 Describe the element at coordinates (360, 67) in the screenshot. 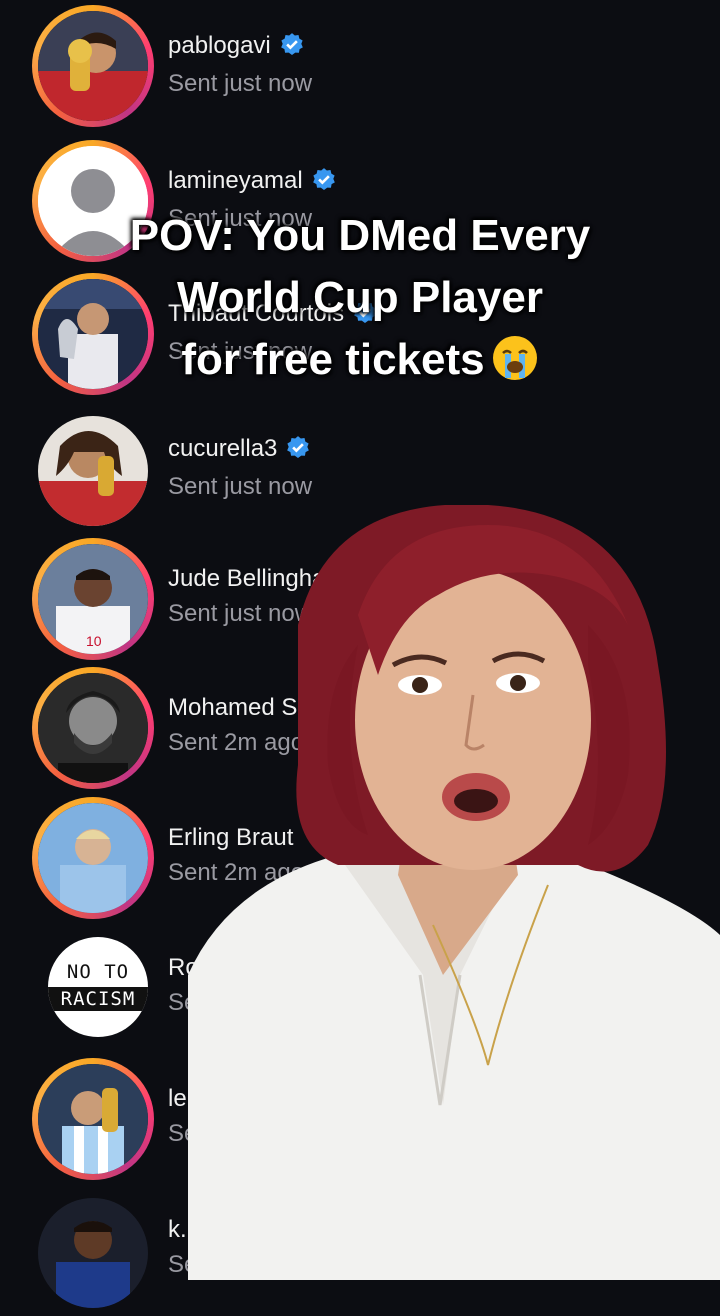

I see `conversation-row: pablogavi Sent just now` at that location.